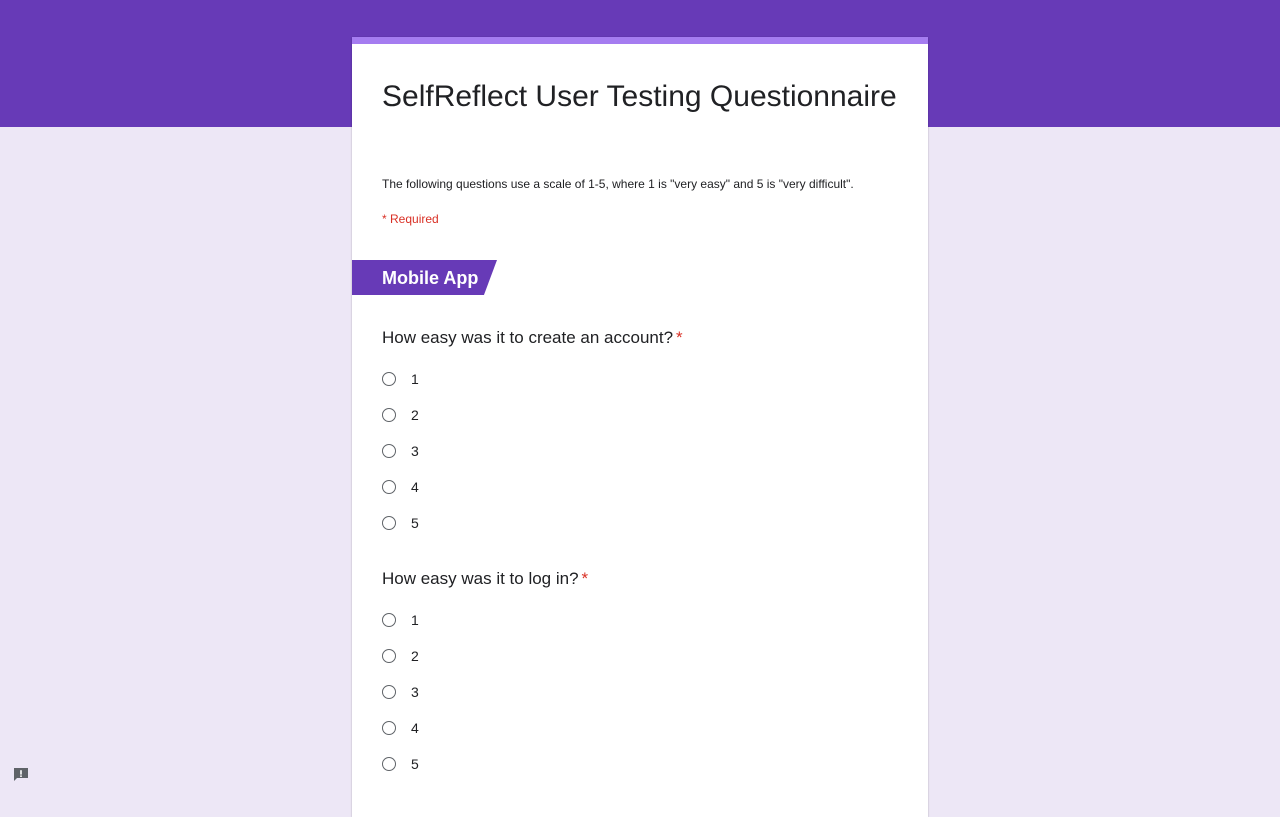  What do you see at coordinates (528, 337) in the screenshot?
I see `question-text: How easy was it to create an account?` at bounding box center [528, 337].